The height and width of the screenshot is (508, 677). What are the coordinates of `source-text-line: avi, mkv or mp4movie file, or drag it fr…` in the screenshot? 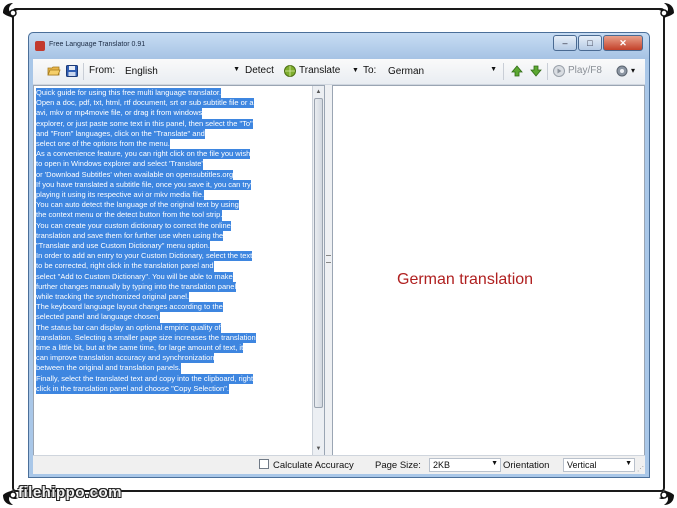 It's located at (119, 113).